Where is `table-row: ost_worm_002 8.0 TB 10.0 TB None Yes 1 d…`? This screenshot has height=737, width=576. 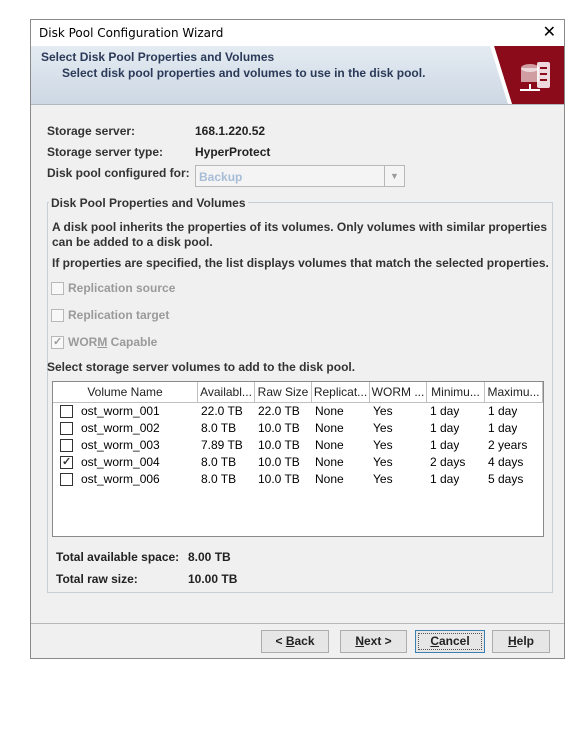 table-row: ost_worm_002 8.0 TB 10.0 TB None Yes 1 d… is located at coordinates (298, 428).